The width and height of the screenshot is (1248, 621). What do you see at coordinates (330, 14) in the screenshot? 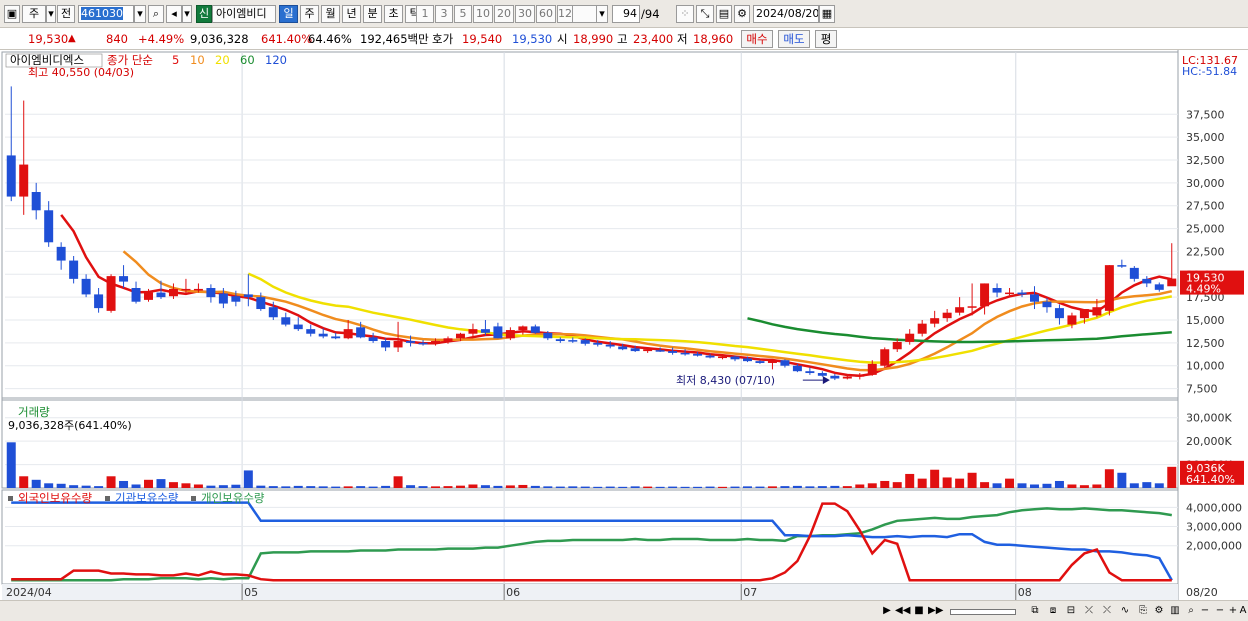
I see `period-tab-2: 월` at bounding box center [330, 14].